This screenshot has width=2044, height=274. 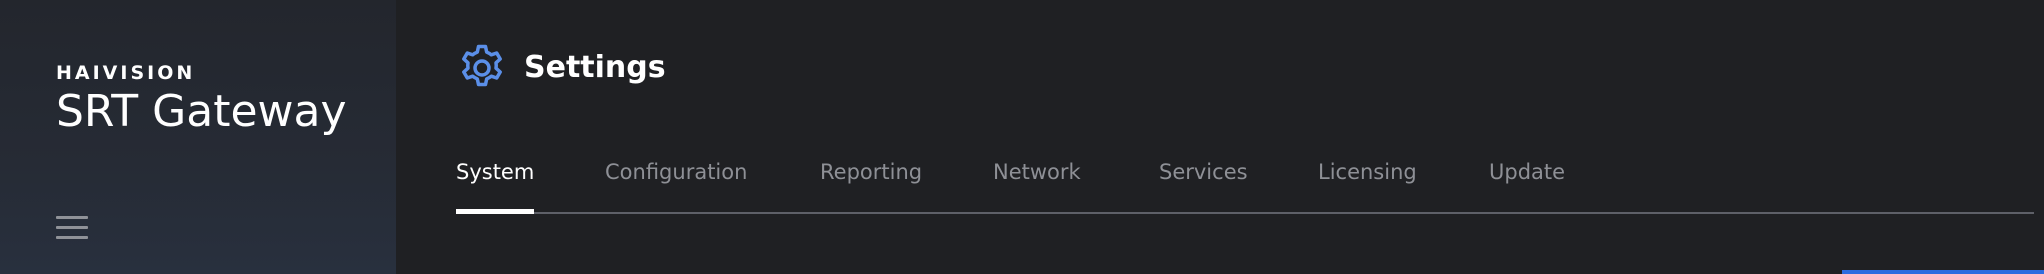 I want to click on action-button-edge, so click(x=1943, y=272).